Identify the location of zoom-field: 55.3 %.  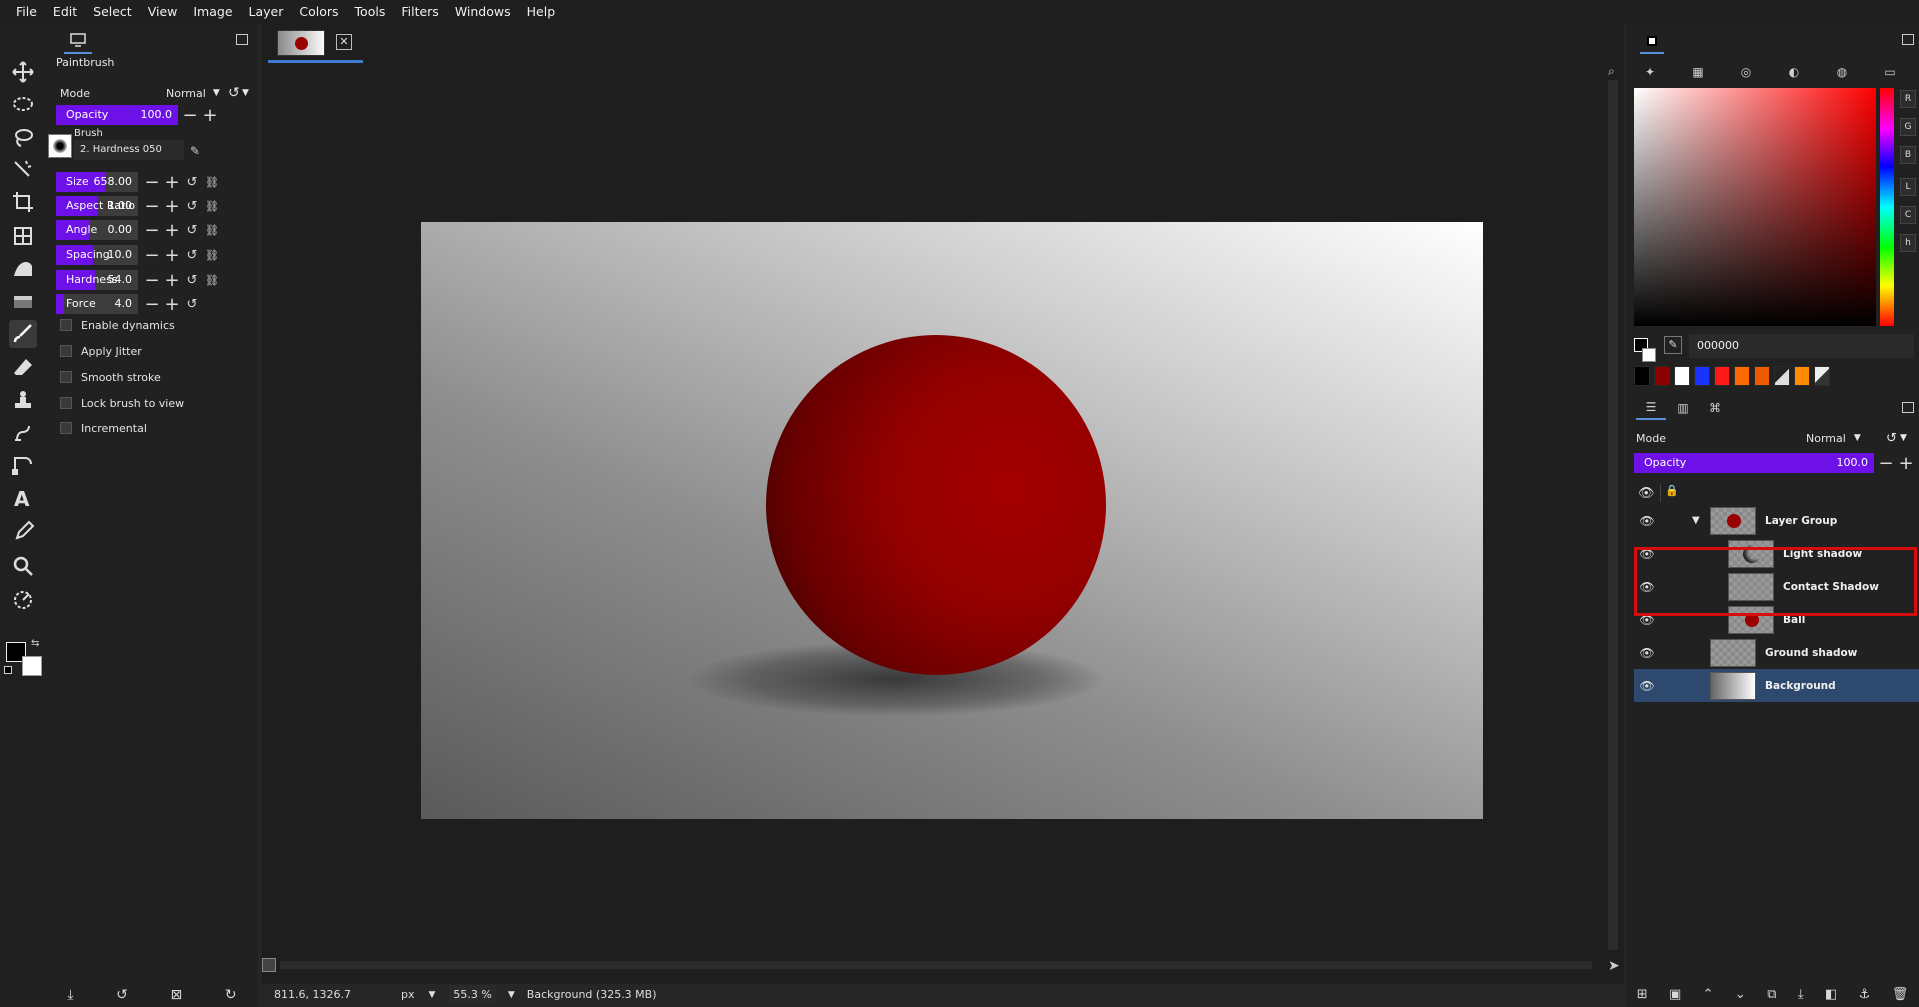
(472, 994).